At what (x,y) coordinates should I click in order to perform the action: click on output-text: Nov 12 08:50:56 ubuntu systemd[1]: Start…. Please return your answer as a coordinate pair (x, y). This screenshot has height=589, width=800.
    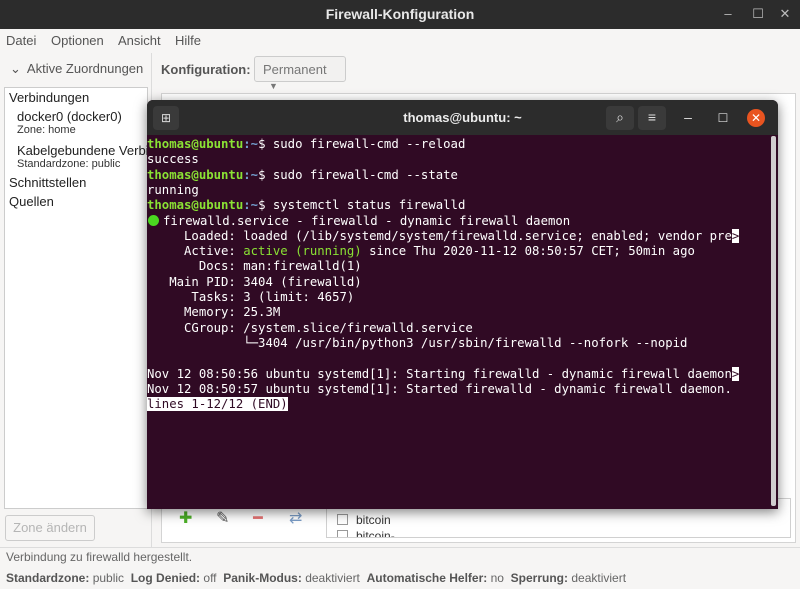
    Looking at the image, I should click on (439, 373).